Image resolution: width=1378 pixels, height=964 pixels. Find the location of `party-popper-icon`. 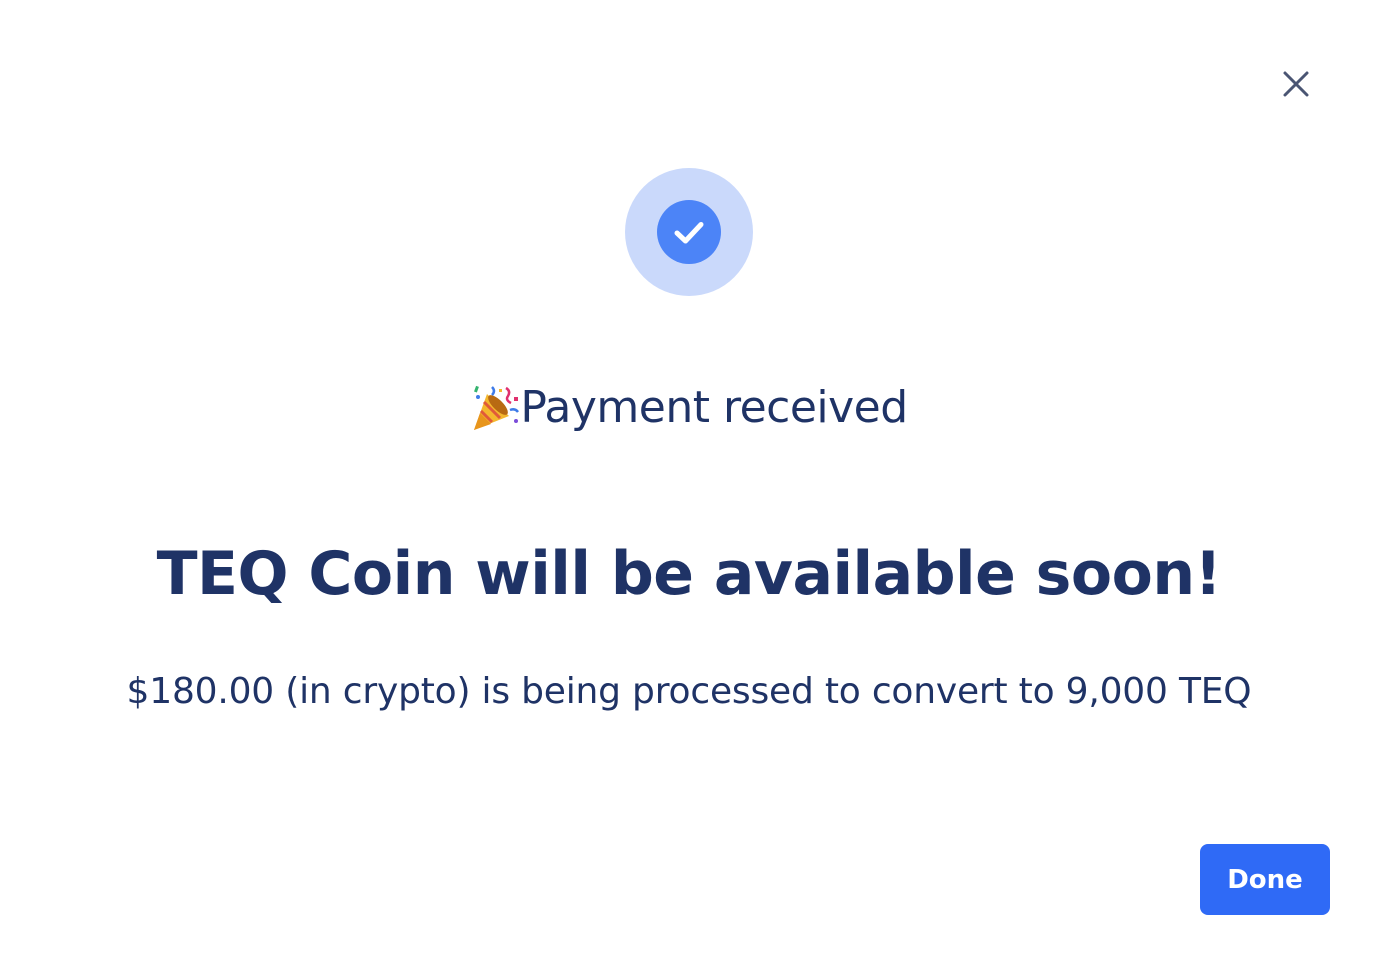

party-popper-icon is located at coordinates (495, 408).